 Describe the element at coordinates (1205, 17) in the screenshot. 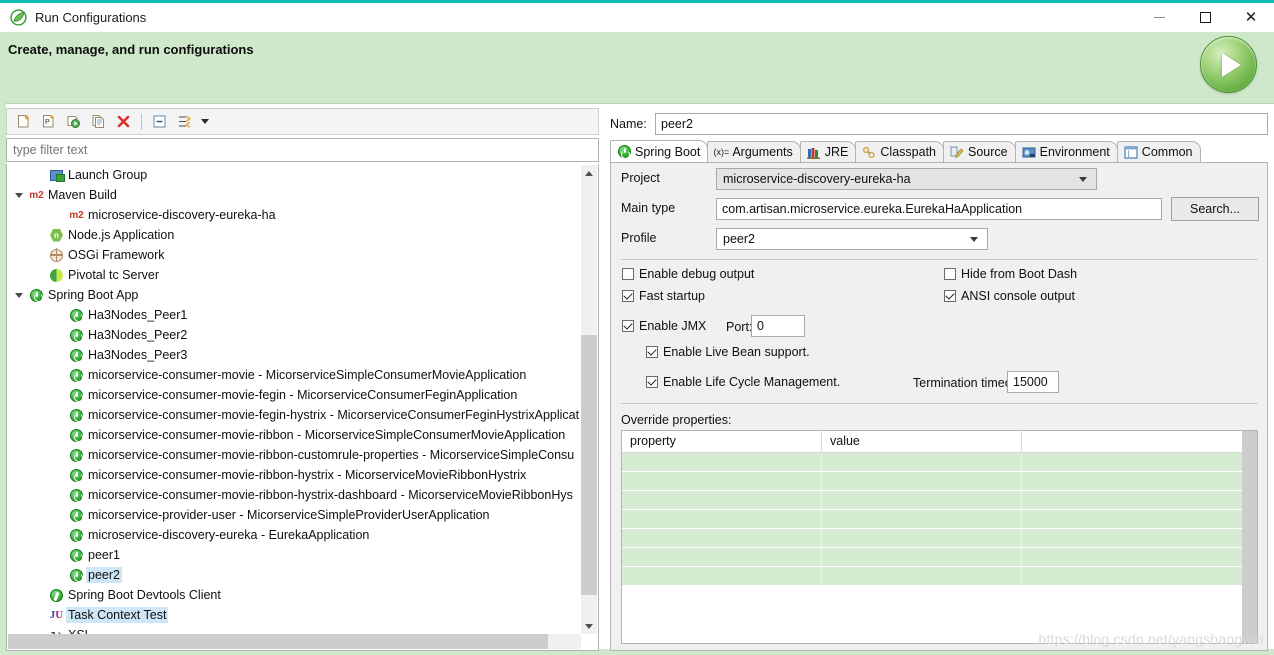

I see `maximize-button` at that location.